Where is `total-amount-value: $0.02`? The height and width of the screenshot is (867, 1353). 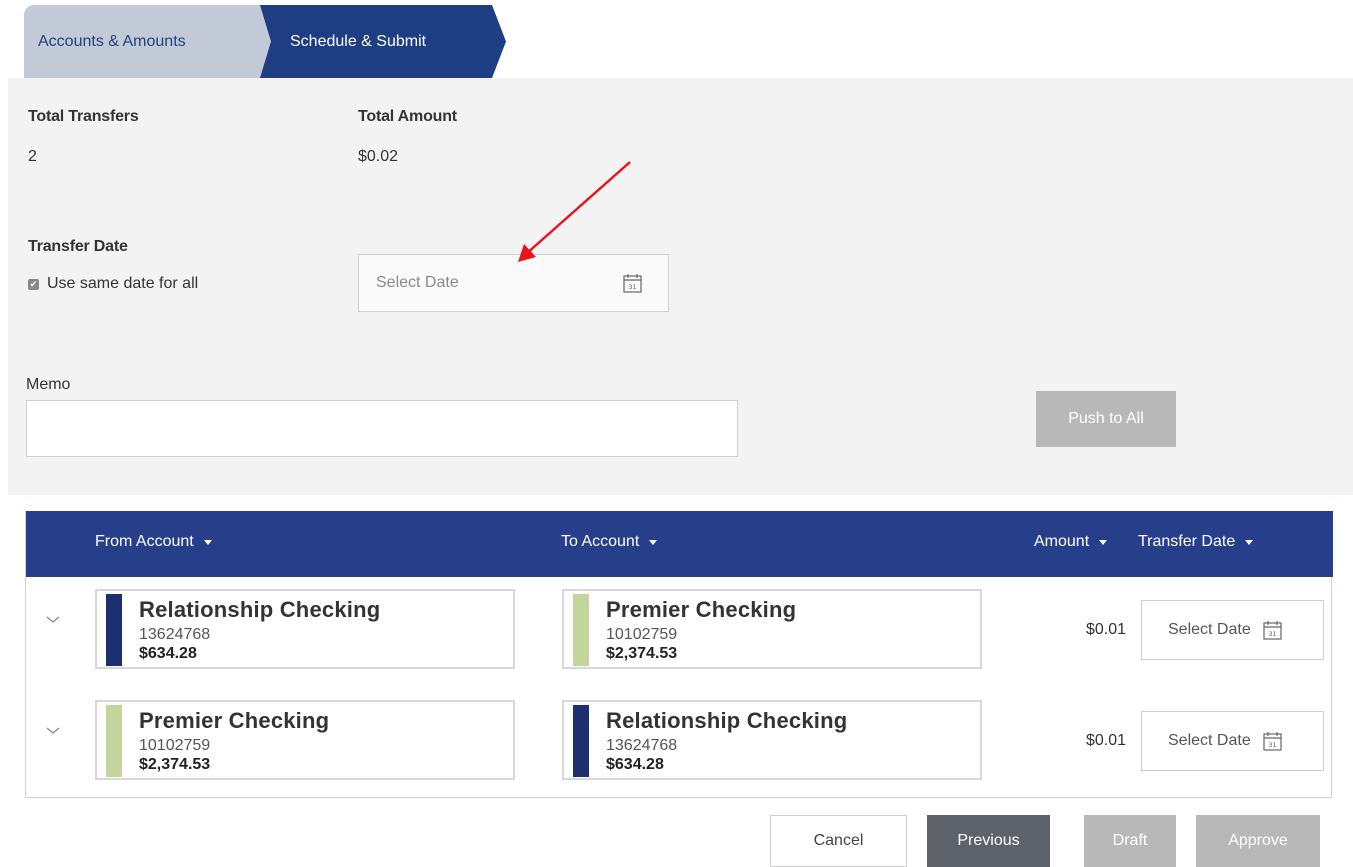 total-amount-value: $0.02 is located at coordinates (378, 156).